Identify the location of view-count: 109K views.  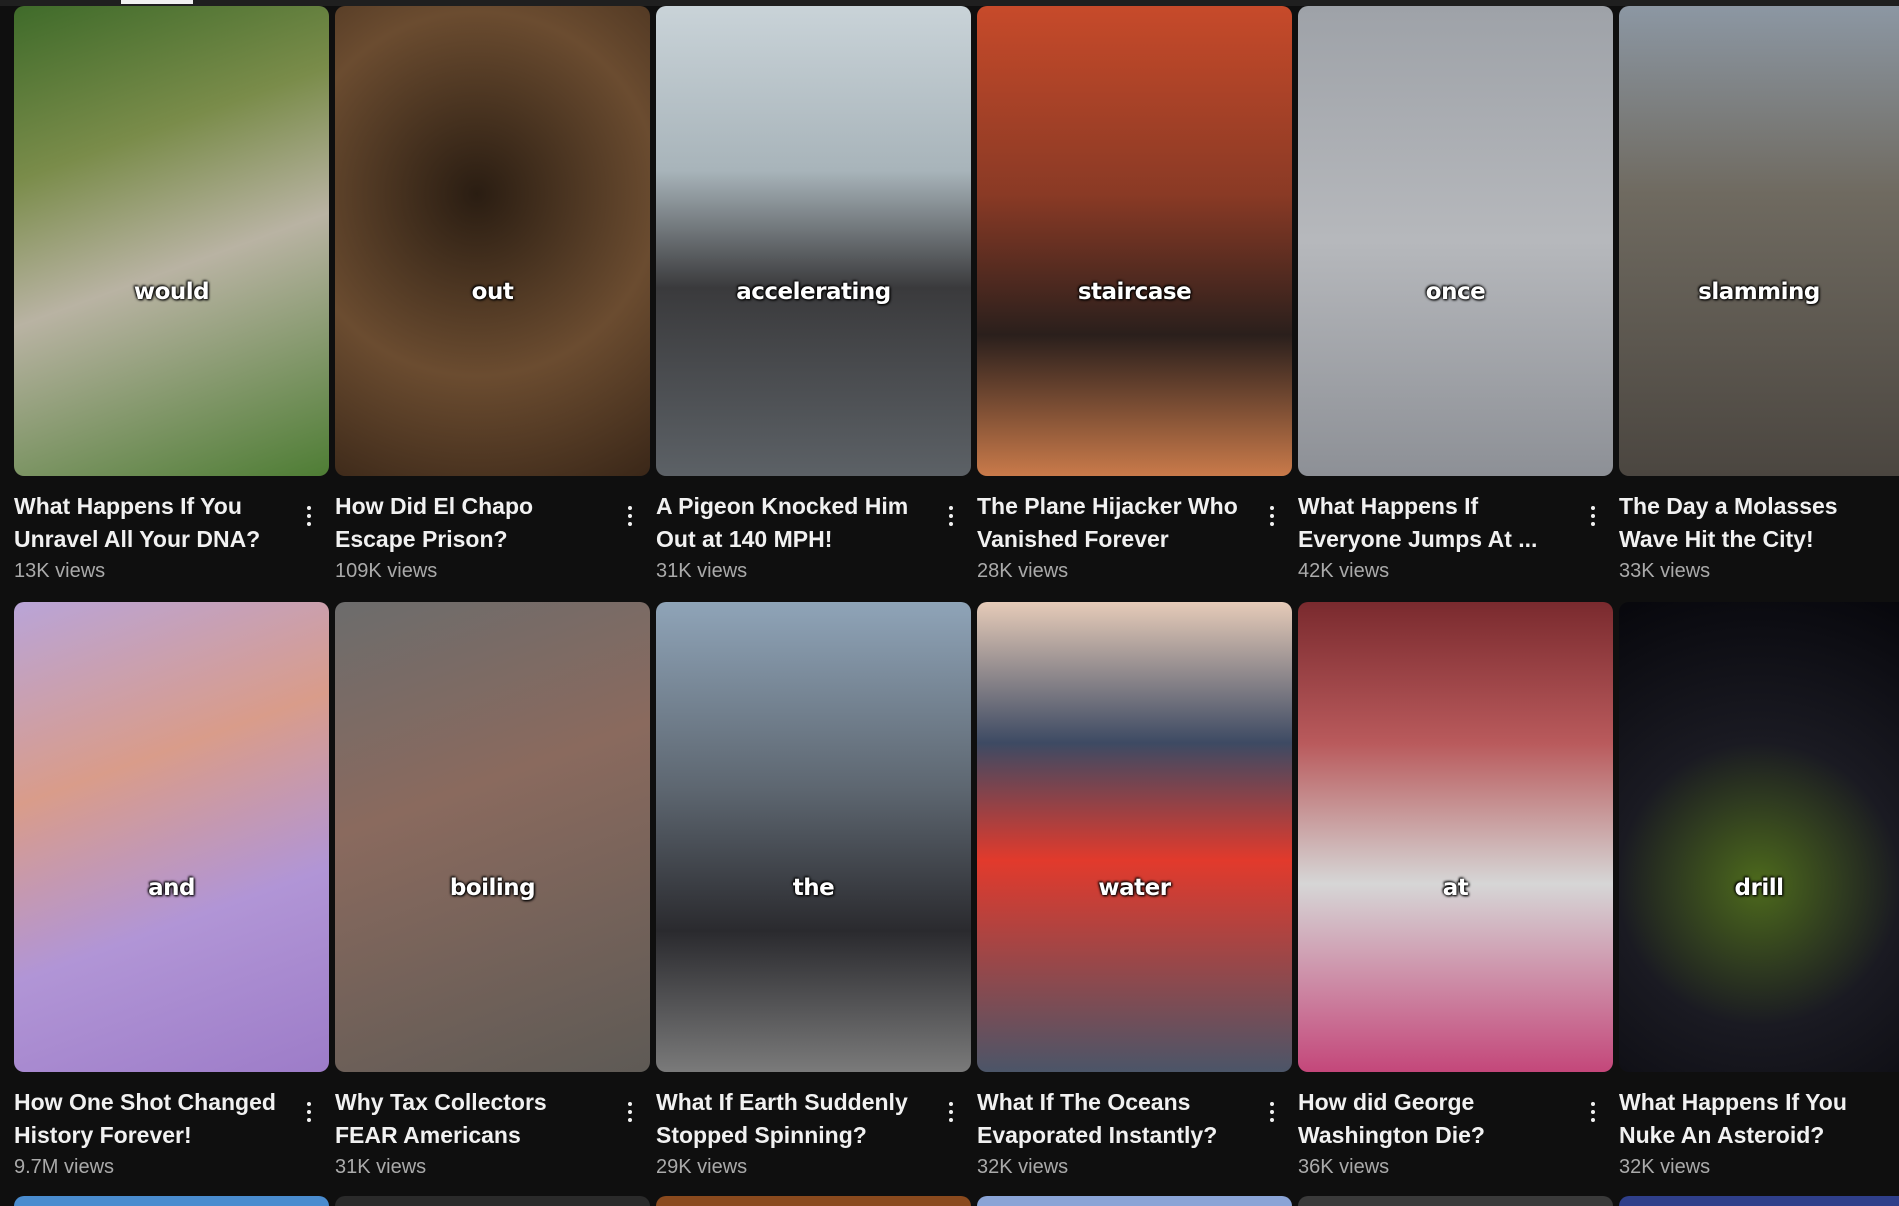
(386, 571).